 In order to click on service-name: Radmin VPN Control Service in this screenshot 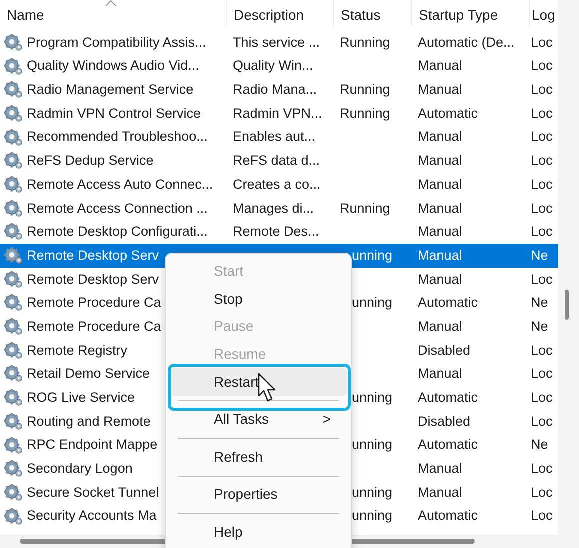, I will do `click(114, 113)`.